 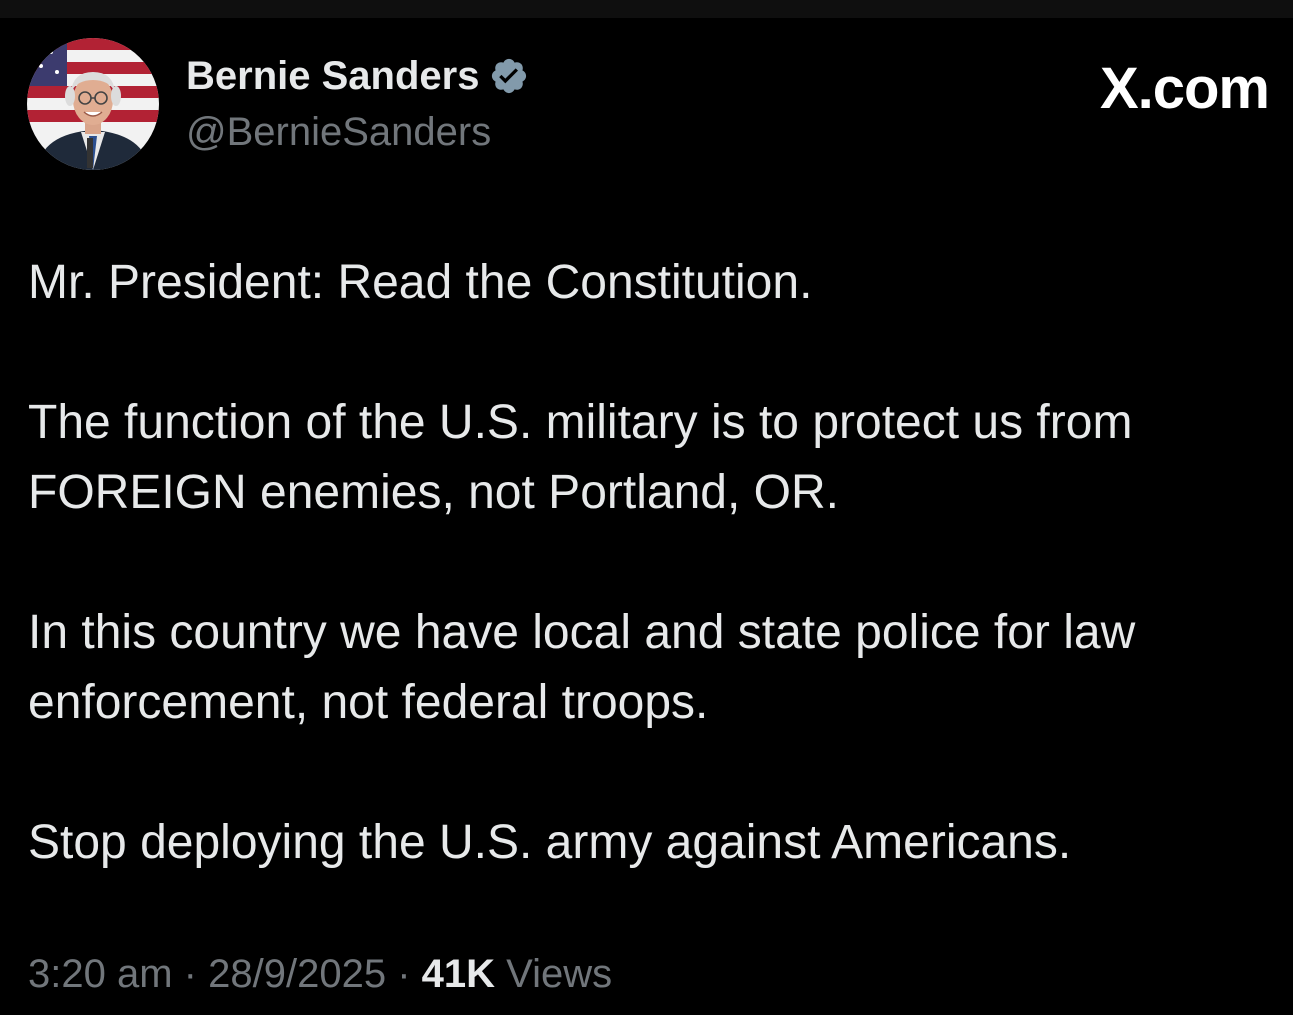 What do you see at coordinates (420, 282) in the screenshot?
I see `tweet-paragraph: Mr. President: Read the Constitution.` at bounding box center [420, 282].